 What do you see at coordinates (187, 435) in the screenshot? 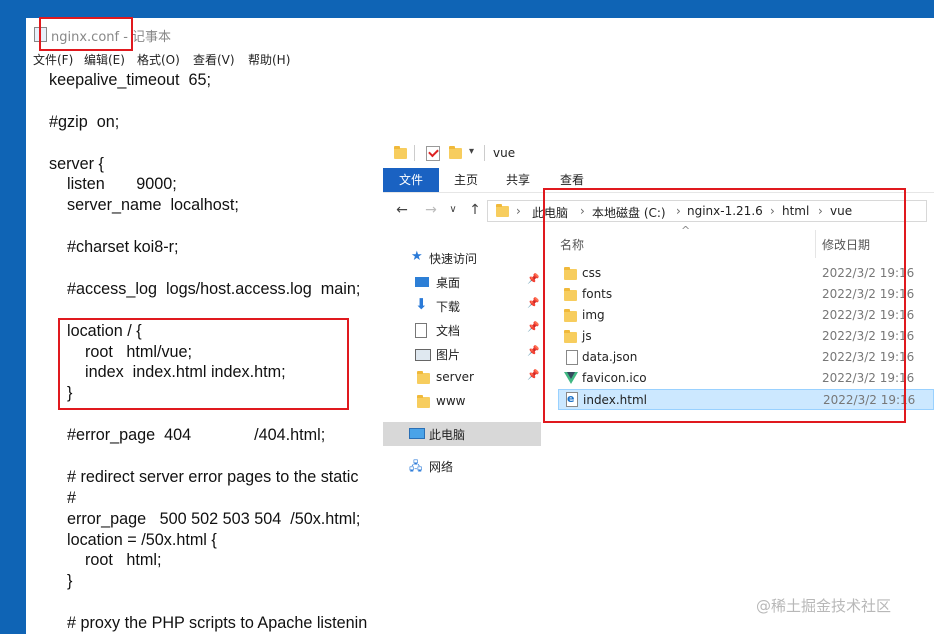
I see `code-line: #error_page 404 /404.html;` at bounding box center [187, 435].